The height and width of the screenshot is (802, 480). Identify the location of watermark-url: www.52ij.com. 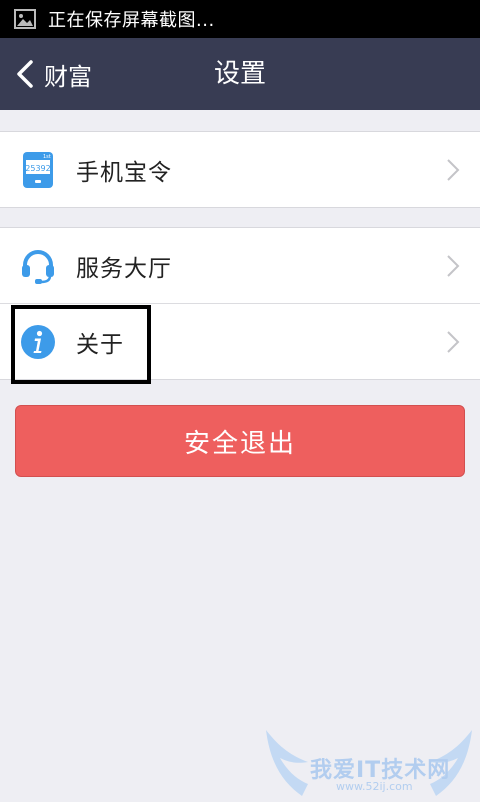
(374, 786).